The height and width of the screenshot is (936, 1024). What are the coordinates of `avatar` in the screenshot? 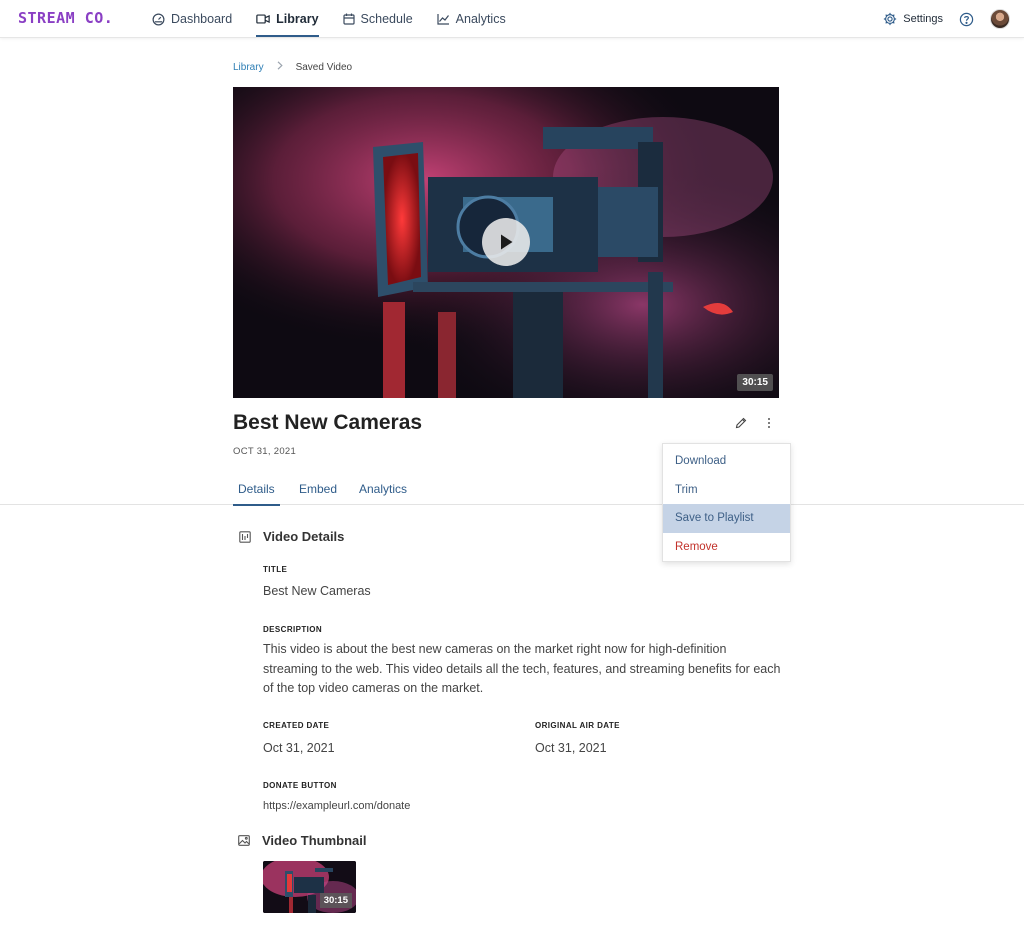 It's located at (1000, 19).